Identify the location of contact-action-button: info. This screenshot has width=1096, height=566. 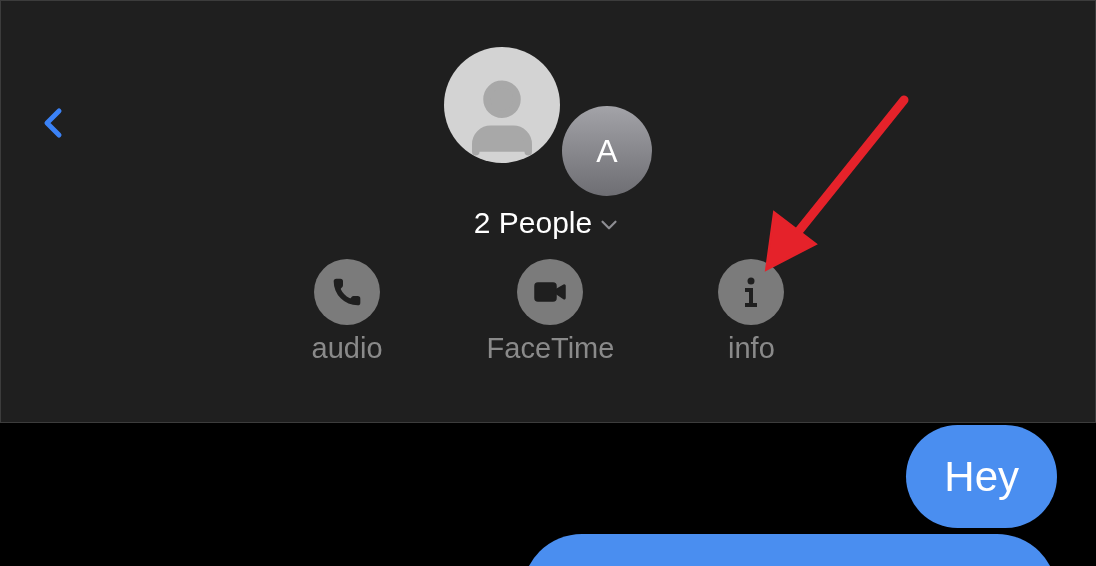
(751, 315).